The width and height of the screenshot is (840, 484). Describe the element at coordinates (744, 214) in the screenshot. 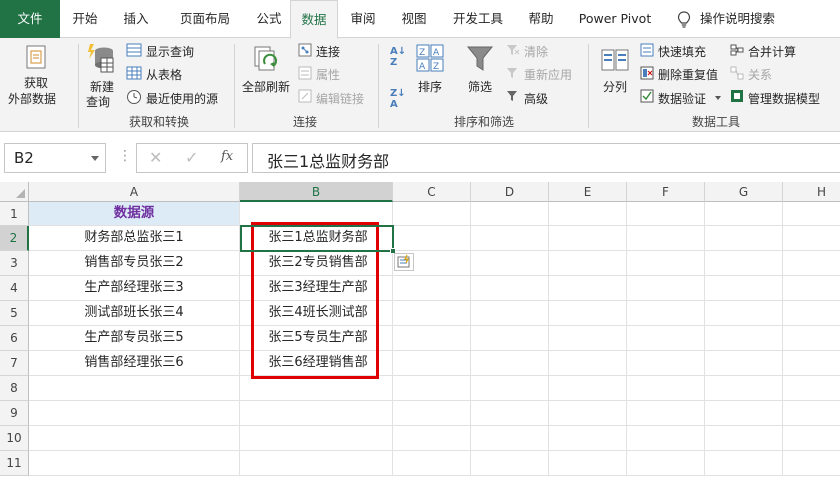

I see `cell-g1` at that location.